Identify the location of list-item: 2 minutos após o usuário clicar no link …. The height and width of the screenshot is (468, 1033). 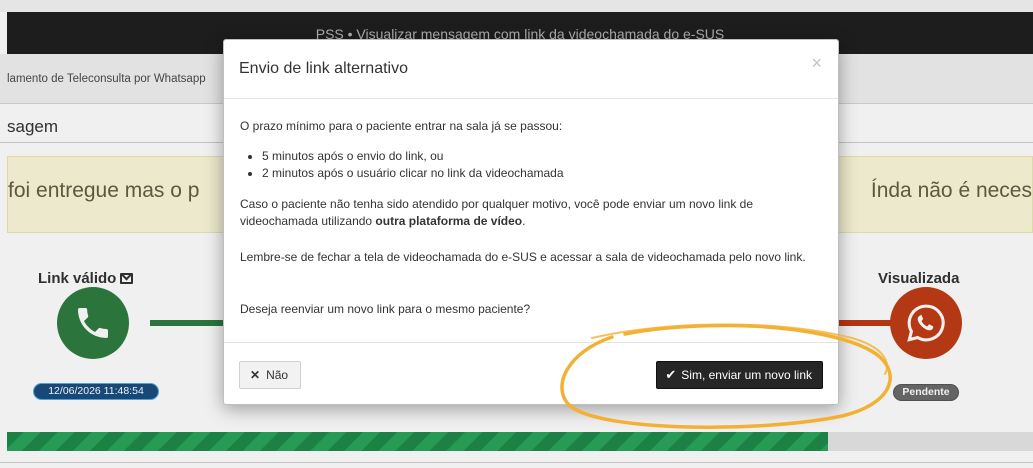
(413, 173).